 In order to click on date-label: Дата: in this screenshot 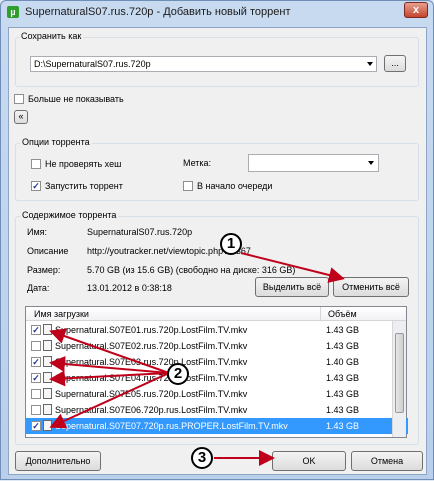, I will do `click(38, 288)`.